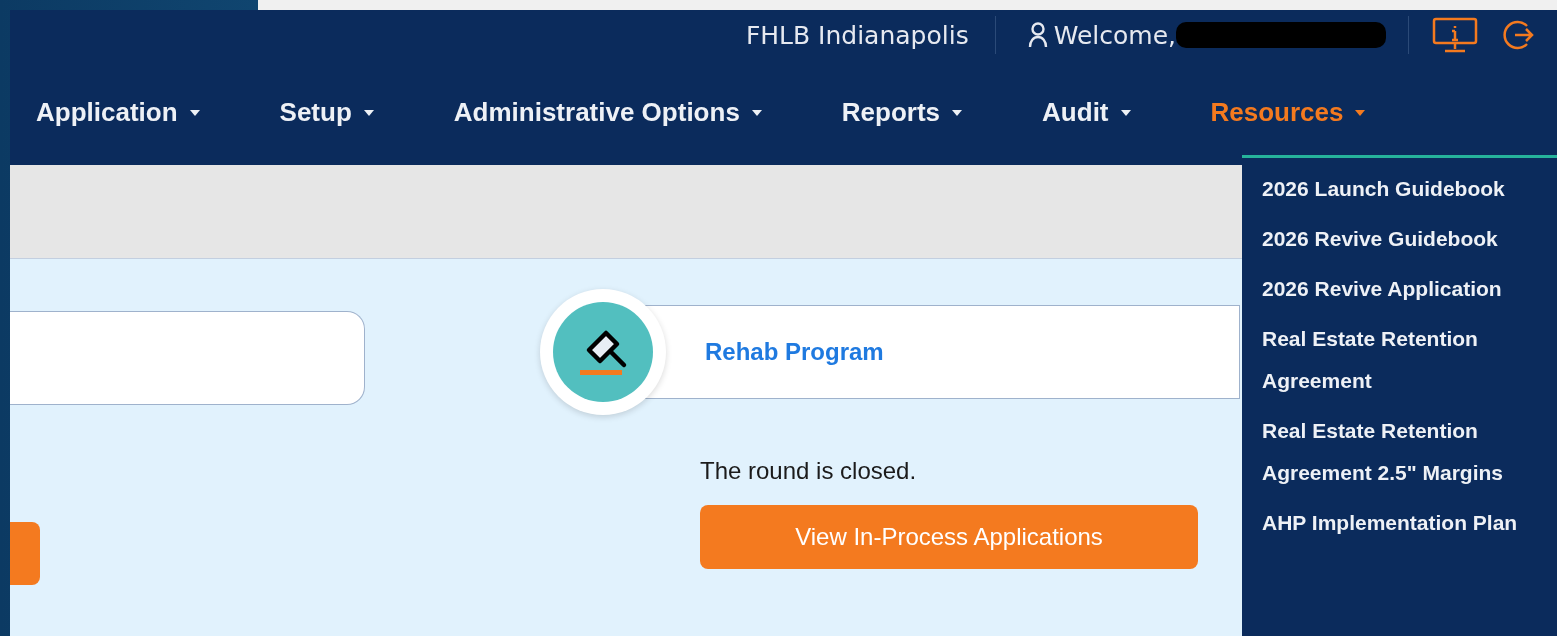 The image size is (1557, 636). I want to click on org-name: FHLB Indianapolis, so click(857, 35).